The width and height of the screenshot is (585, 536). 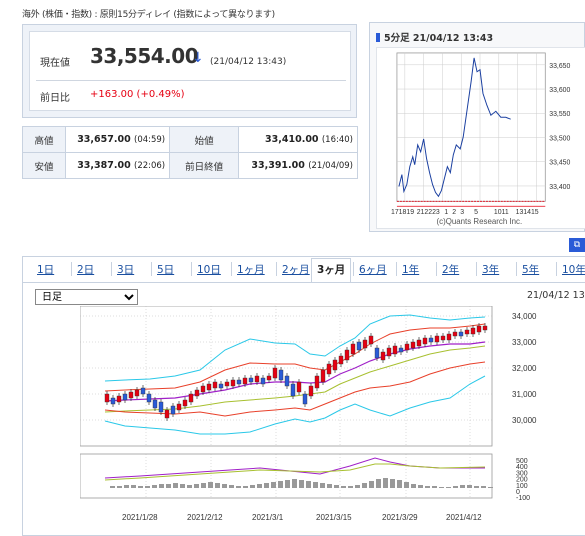 What do you see at coordinates (337, 140) in the screenshot?
I see `open-time: (16:40)` at bounding box center [337, 140].